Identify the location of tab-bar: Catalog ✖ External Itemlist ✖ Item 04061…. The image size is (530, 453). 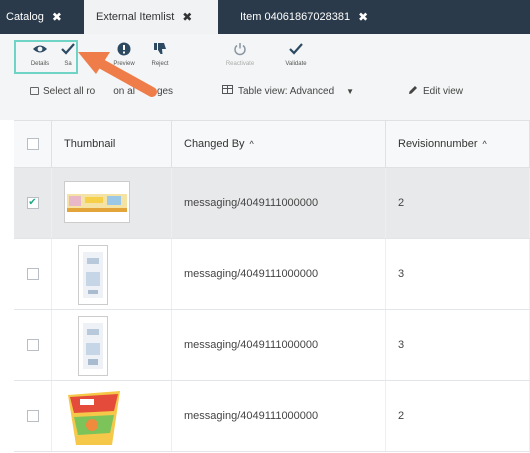
(265, 17).